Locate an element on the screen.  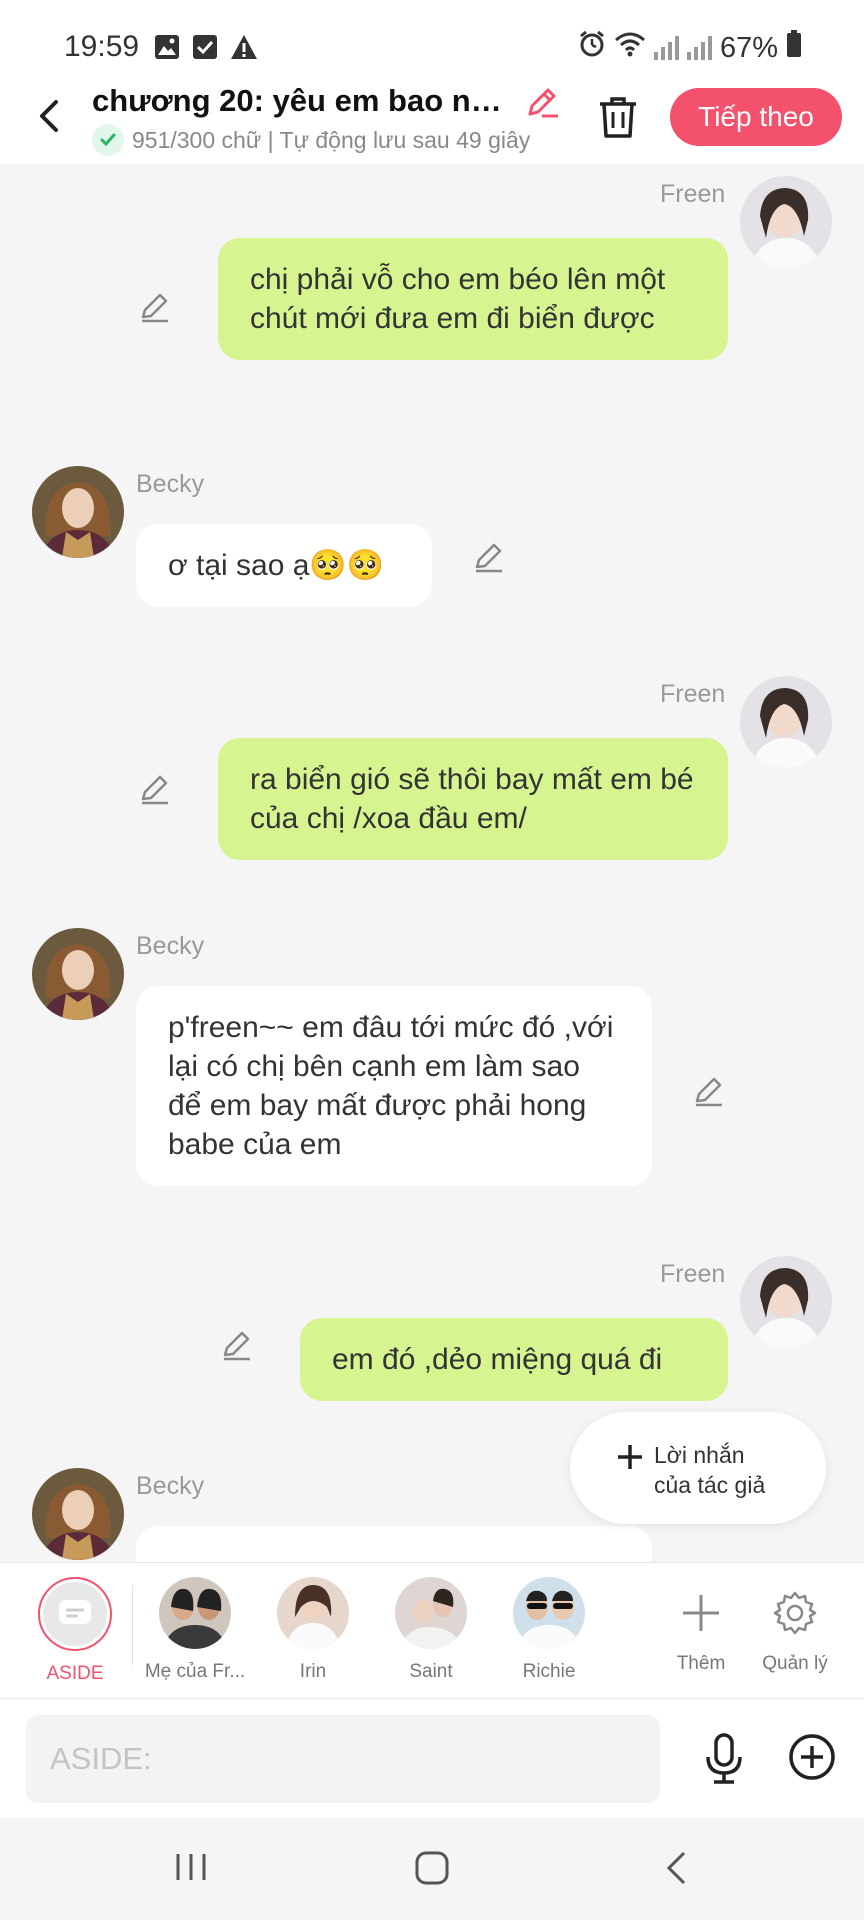
author-note-button: Lời nhắn của tác giả is located at coordinates (698, 1468).